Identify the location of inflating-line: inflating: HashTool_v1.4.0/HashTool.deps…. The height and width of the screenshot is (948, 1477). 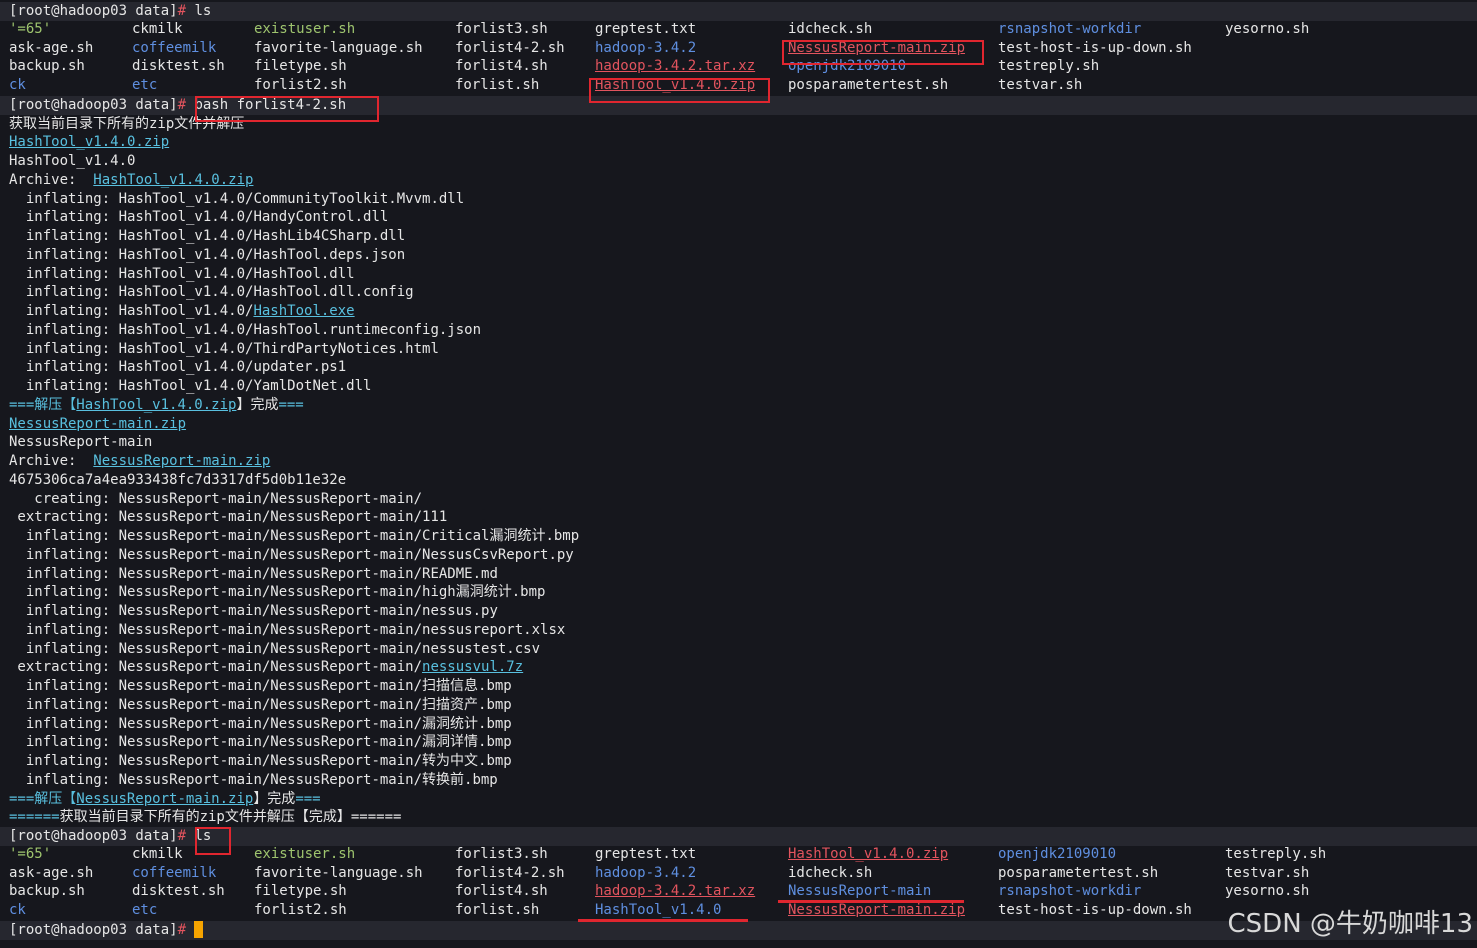
(743, 255).